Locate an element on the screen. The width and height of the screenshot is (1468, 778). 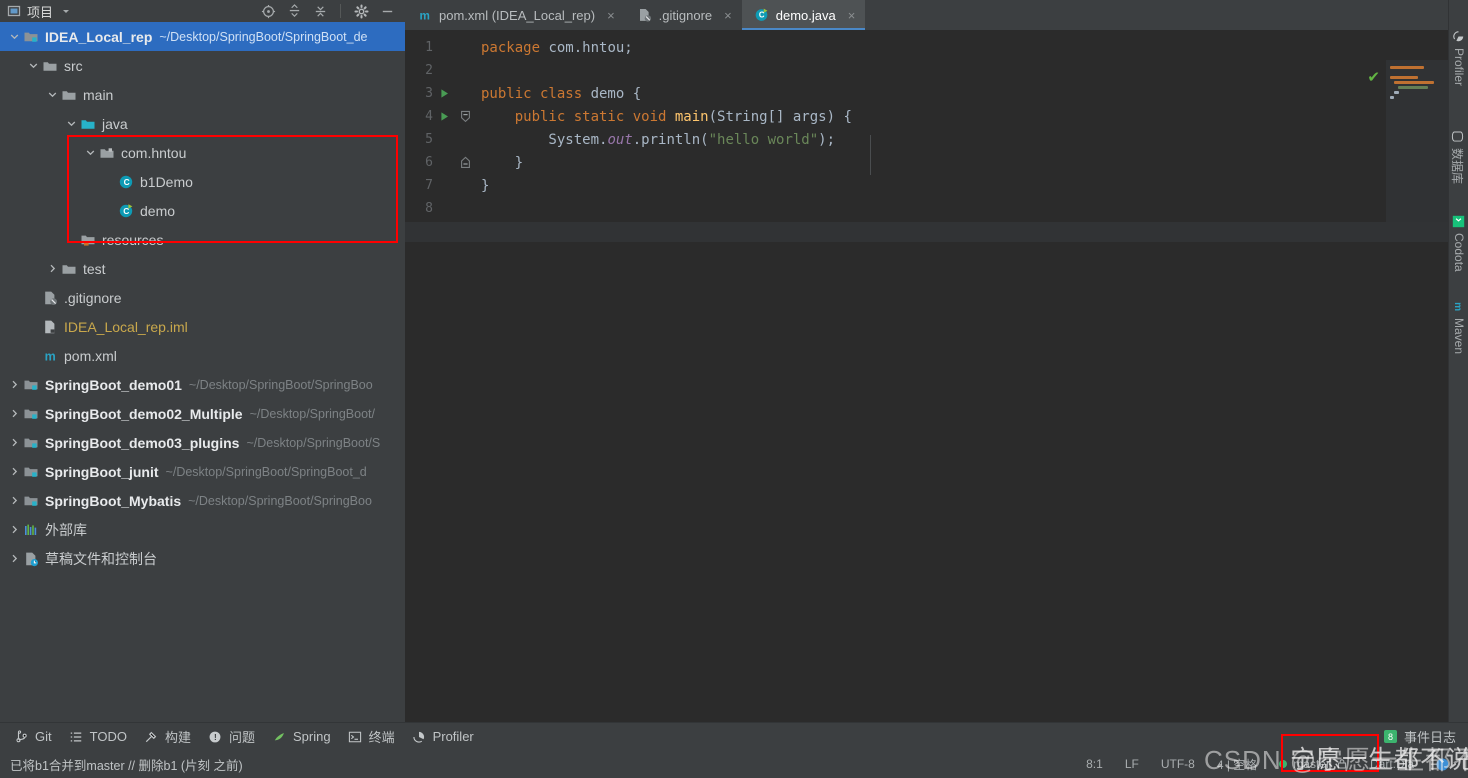
tree-row-label: main is located at coordinates (98, 94).